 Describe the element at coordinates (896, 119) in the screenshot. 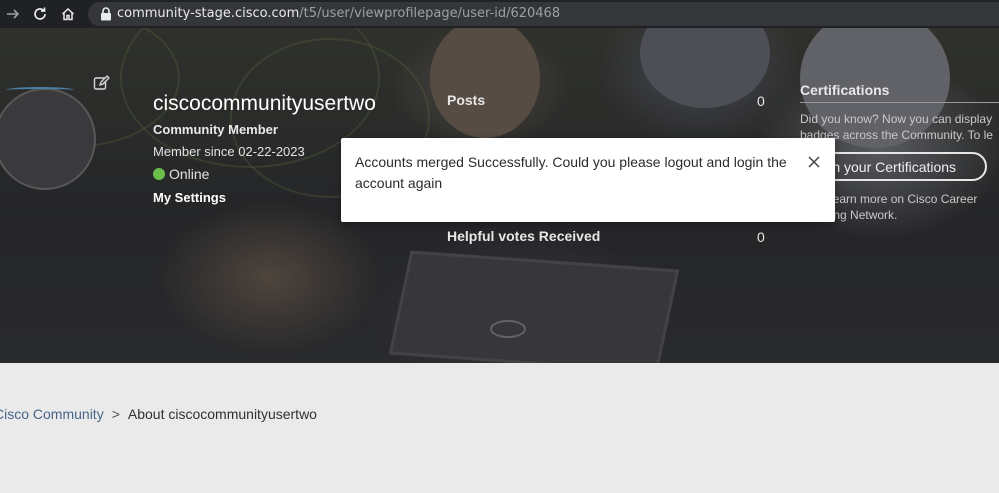

I see `certifications-text-line: Did you know? Now you can display` at that location.